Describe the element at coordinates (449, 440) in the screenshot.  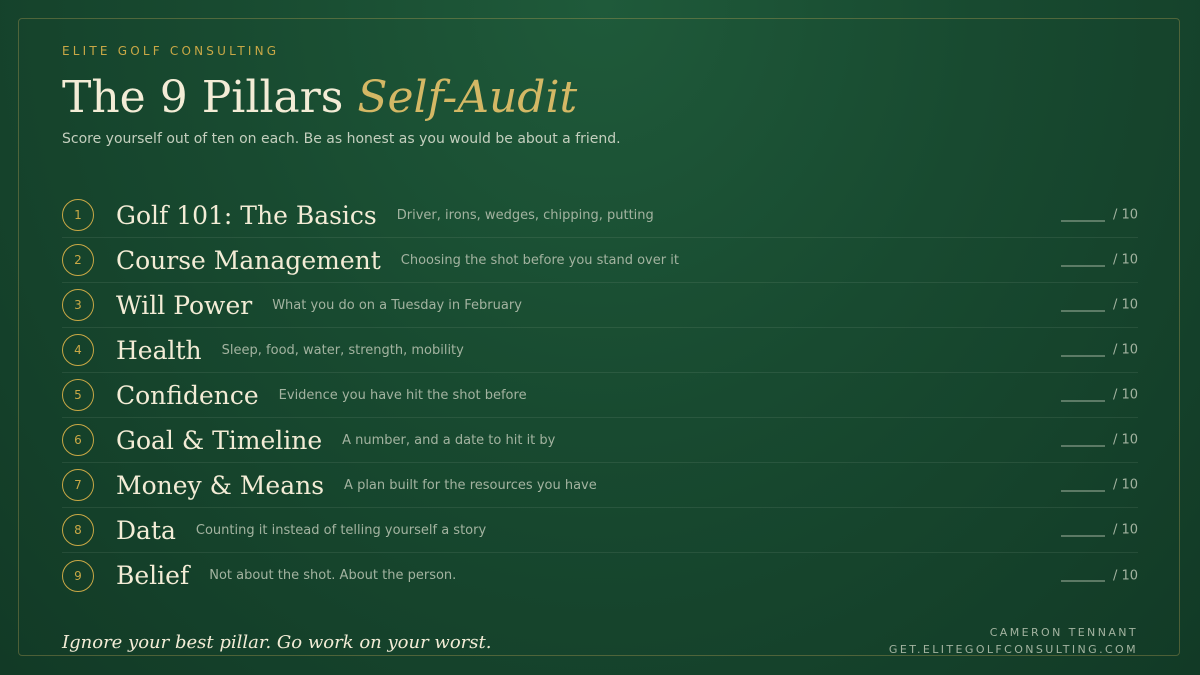
I see `pillar-description: A number, and a date to hit it by` at that location.